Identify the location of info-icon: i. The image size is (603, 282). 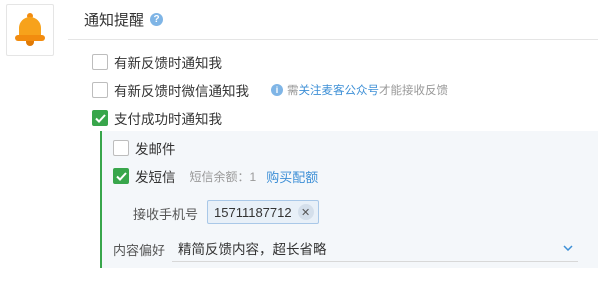
(277, 90).